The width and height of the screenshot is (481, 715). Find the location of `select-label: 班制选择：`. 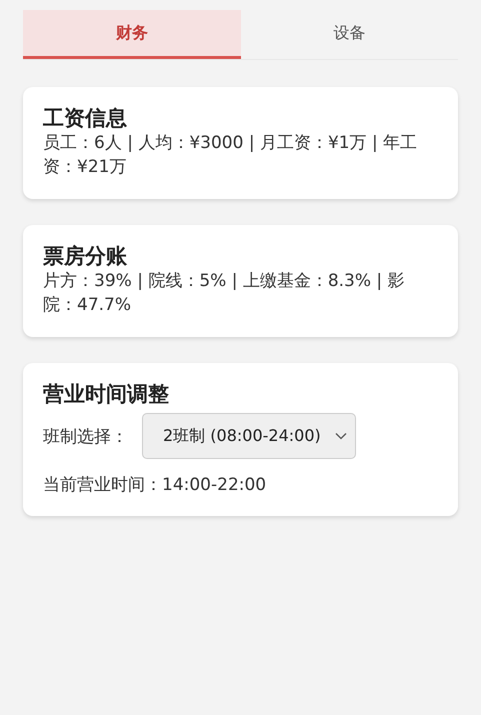

select-label: 班制选择： is located at coordinates (85, 437).